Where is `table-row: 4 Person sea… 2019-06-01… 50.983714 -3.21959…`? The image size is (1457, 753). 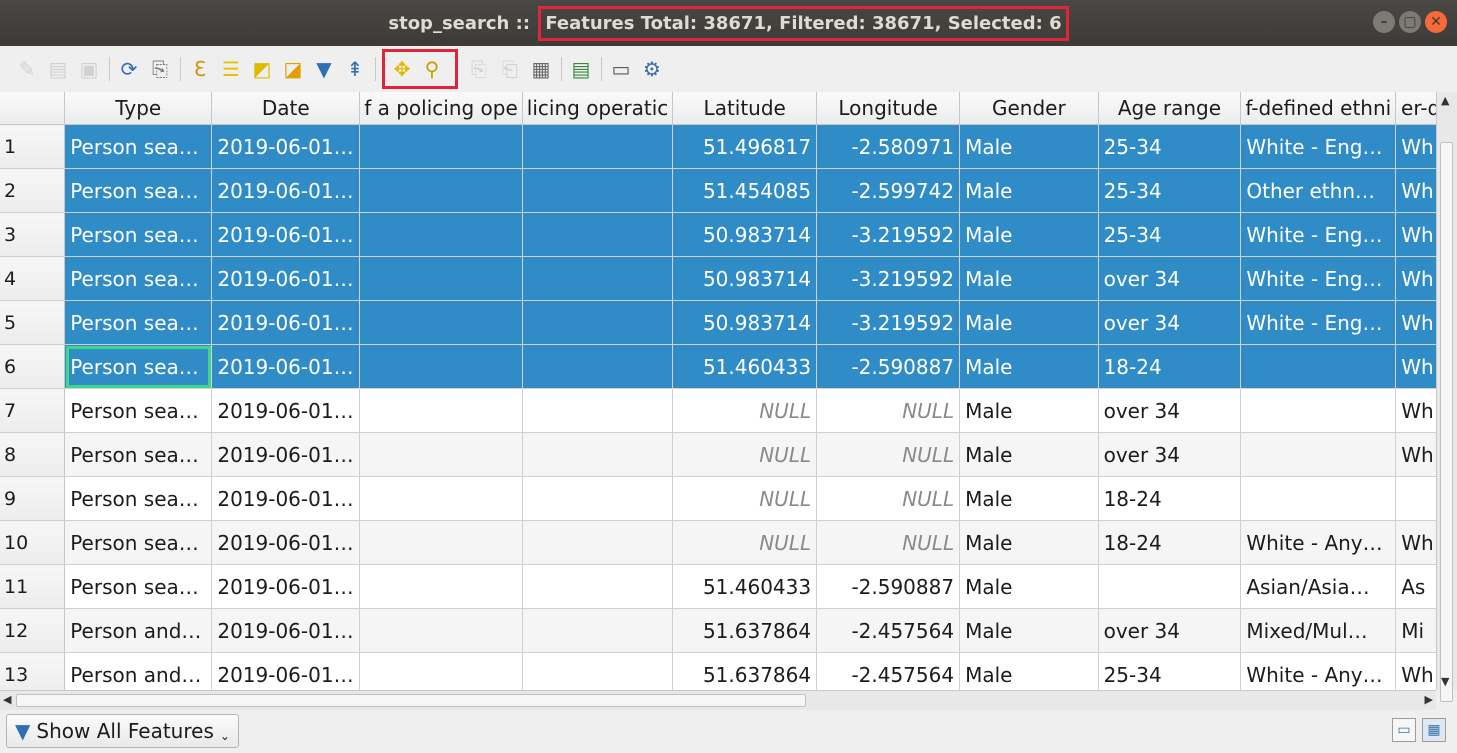
table-row: 4 Person sea… 2019-06-01… 50.983714 -3.21959… is located at coordinates (728, 278).